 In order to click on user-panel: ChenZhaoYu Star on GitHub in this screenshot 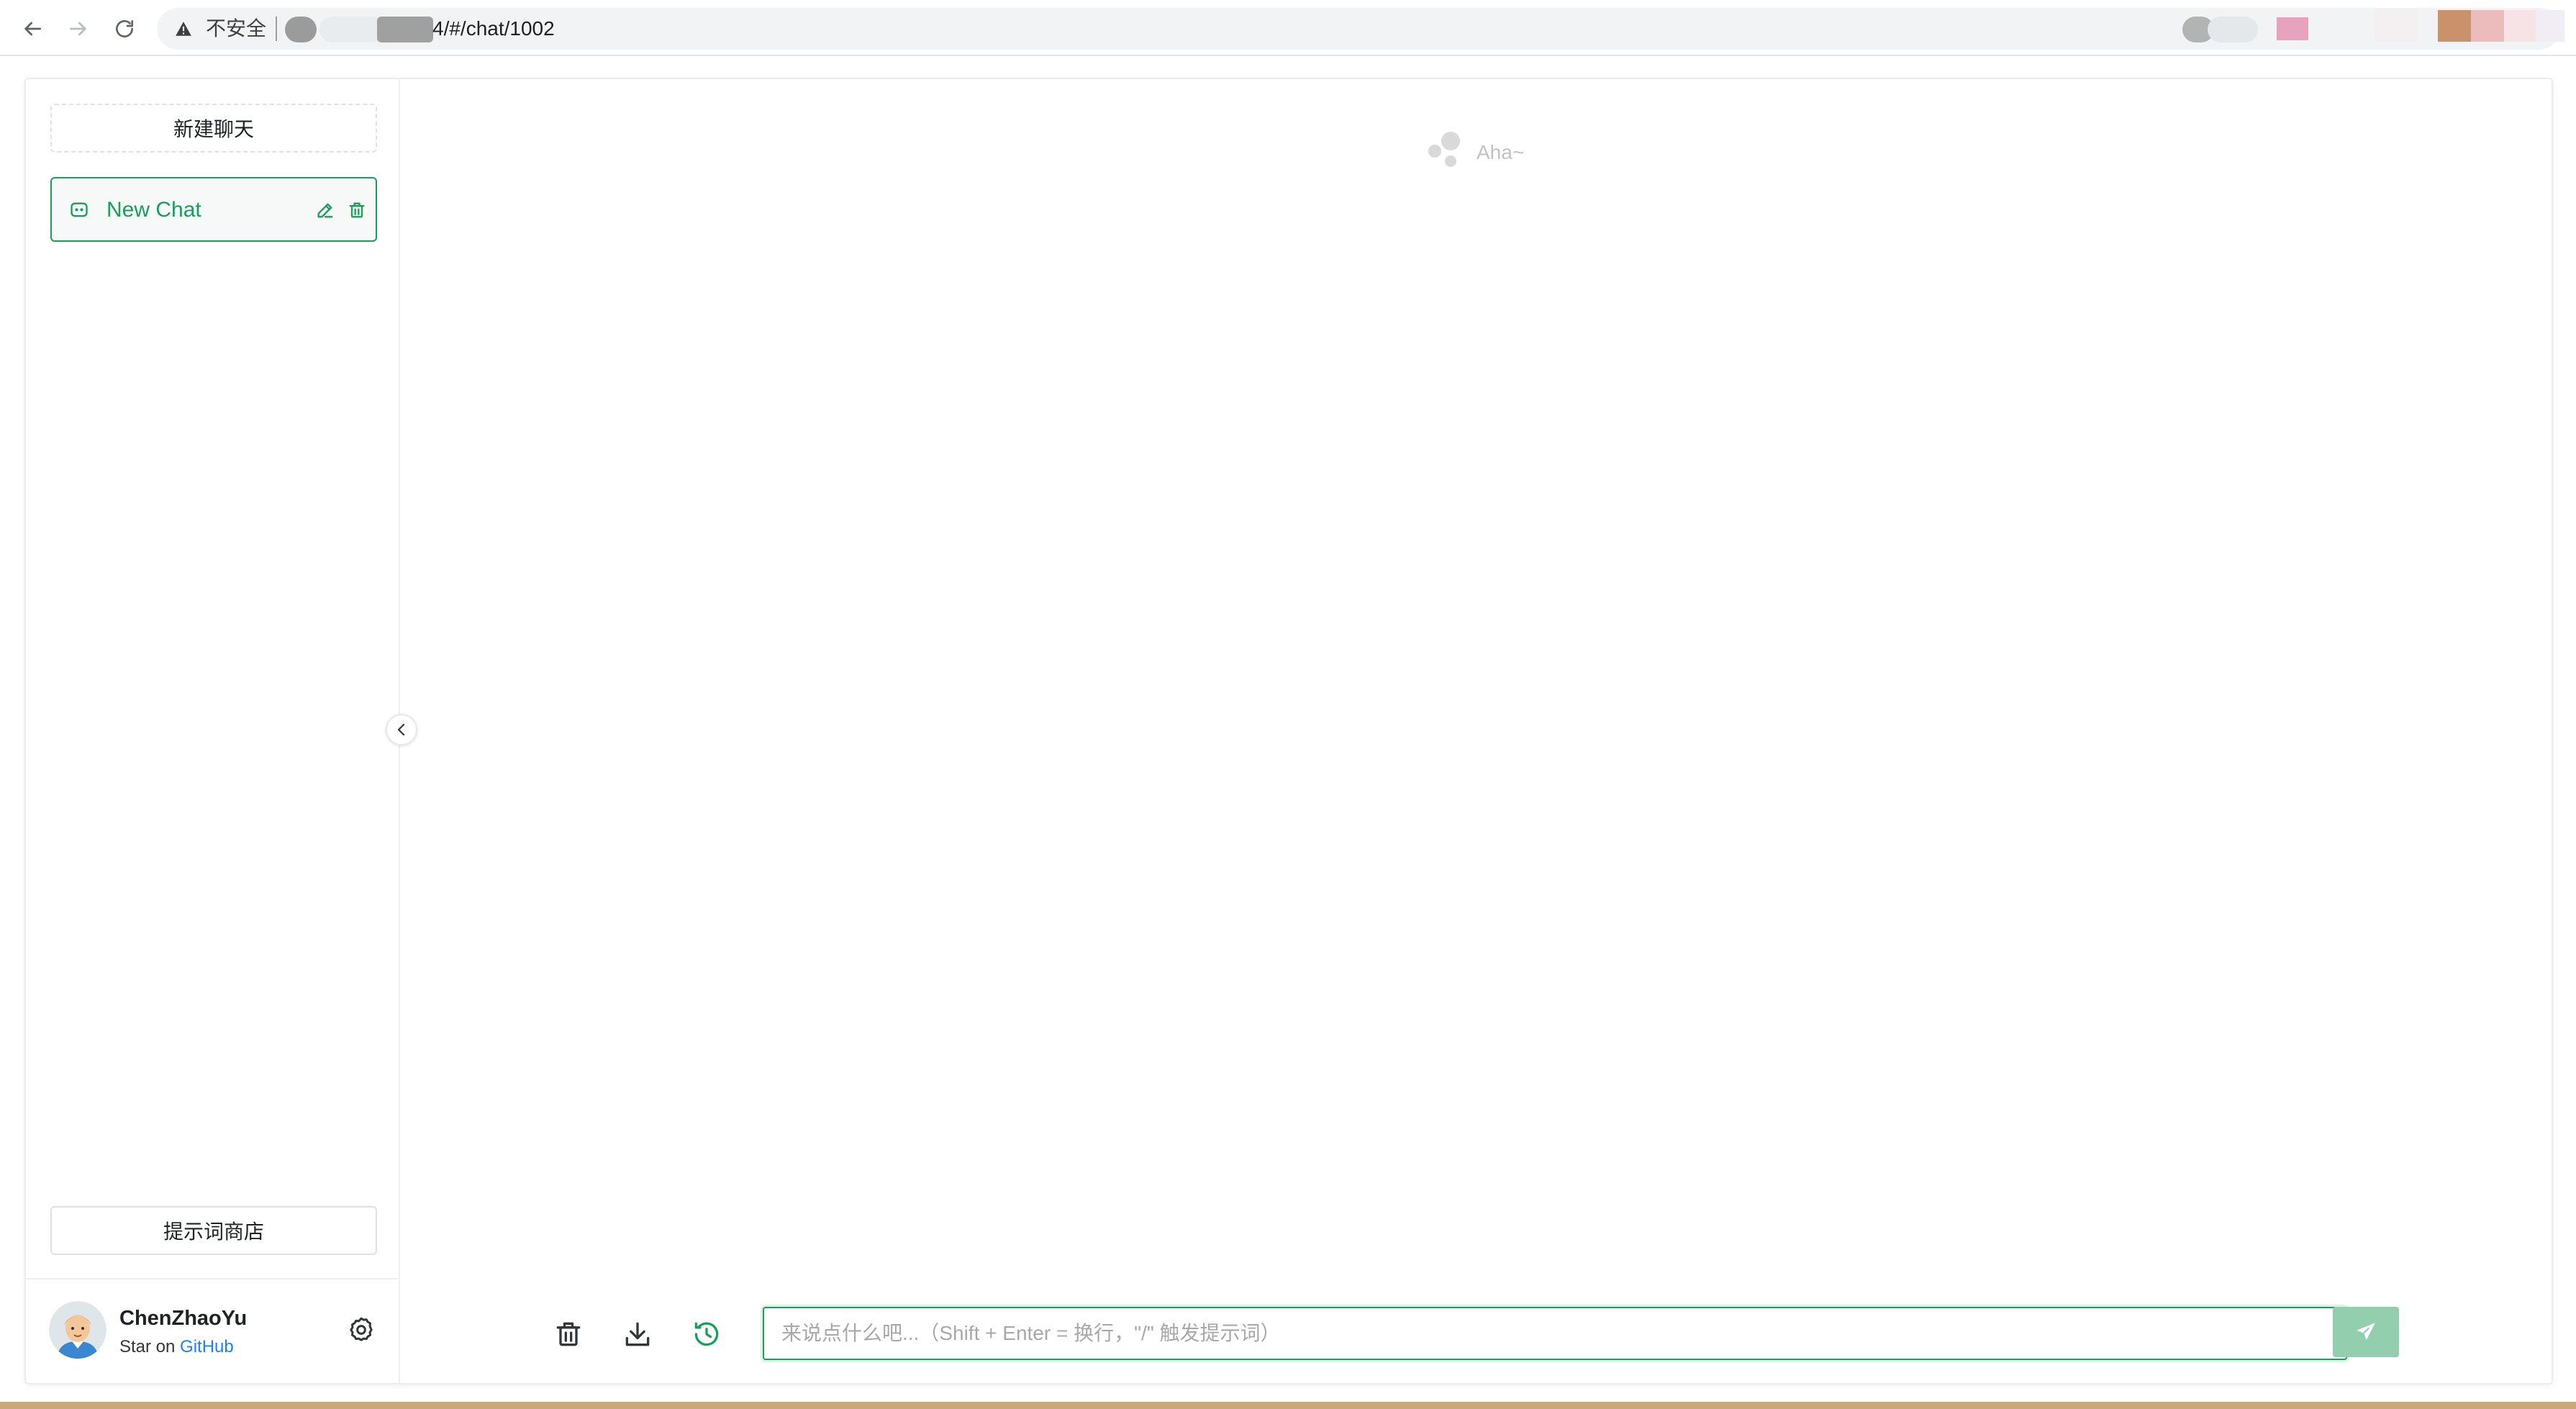, I will do `click(212, 1331)`.